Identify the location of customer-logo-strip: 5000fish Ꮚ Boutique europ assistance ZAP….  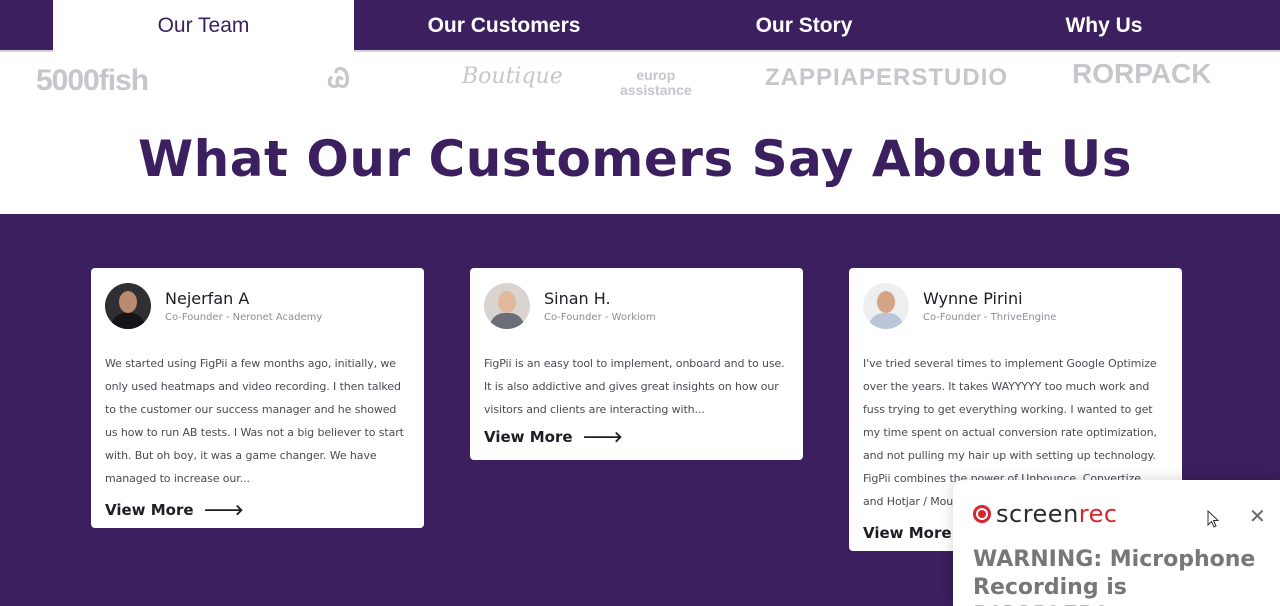
(640, 80).